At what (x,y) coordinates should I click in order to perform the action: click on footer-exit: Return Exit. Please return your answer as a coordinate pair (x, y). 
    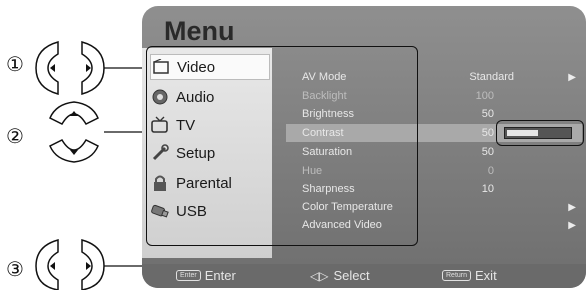
    Looking at the image, I should click on (469, 275).